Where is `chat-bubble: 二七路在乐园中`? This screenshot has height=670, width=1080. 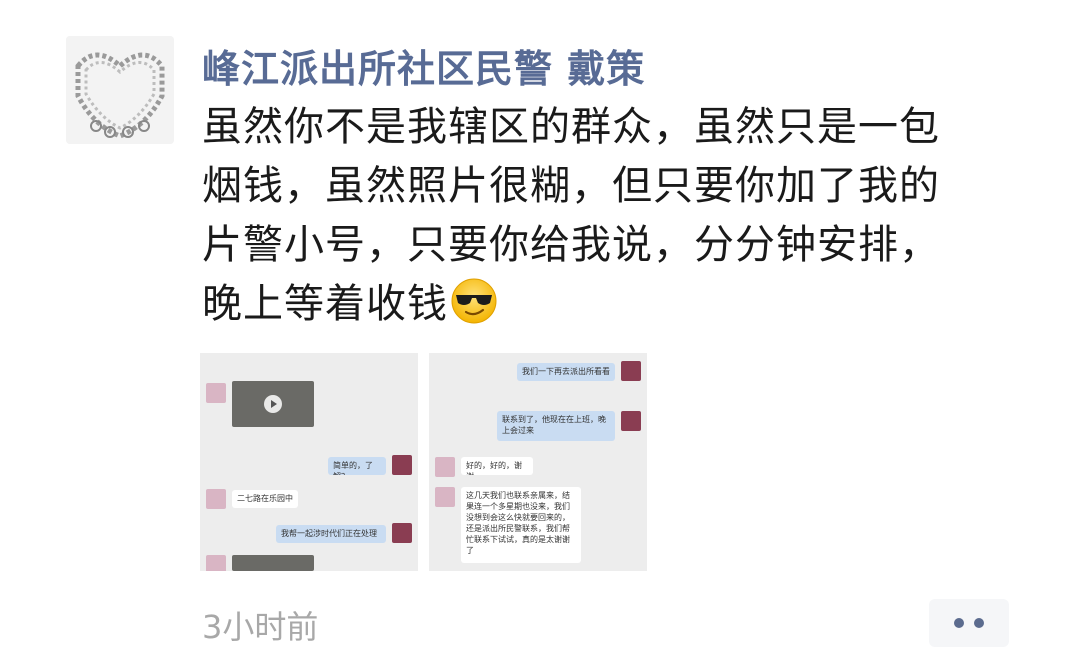
chat-bubble: 二七路在乐园中 is located at coordinates (265, 499).